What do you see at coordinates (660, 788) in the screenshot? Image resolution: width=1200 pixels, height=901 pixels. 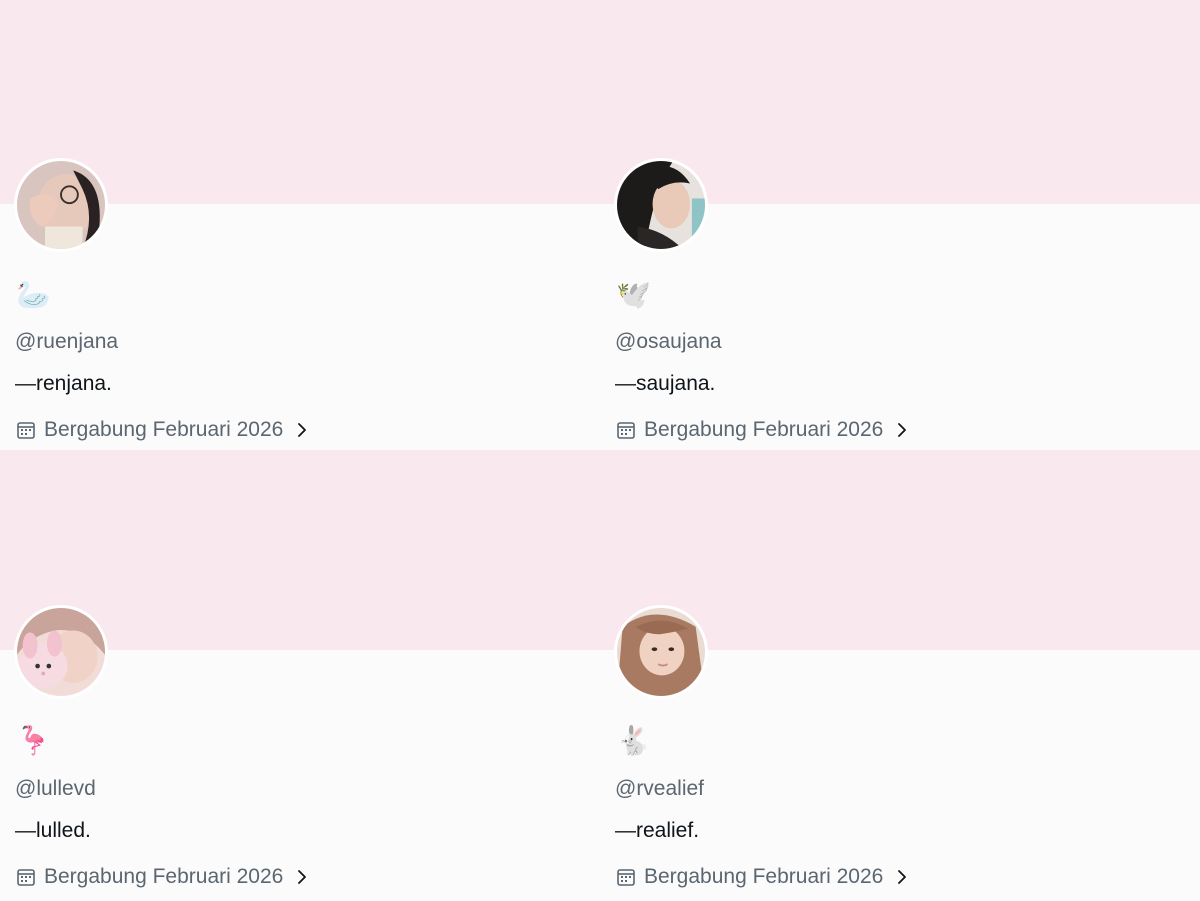 I see `profile-handle: @rvealief` at bounding box center [660, 788].